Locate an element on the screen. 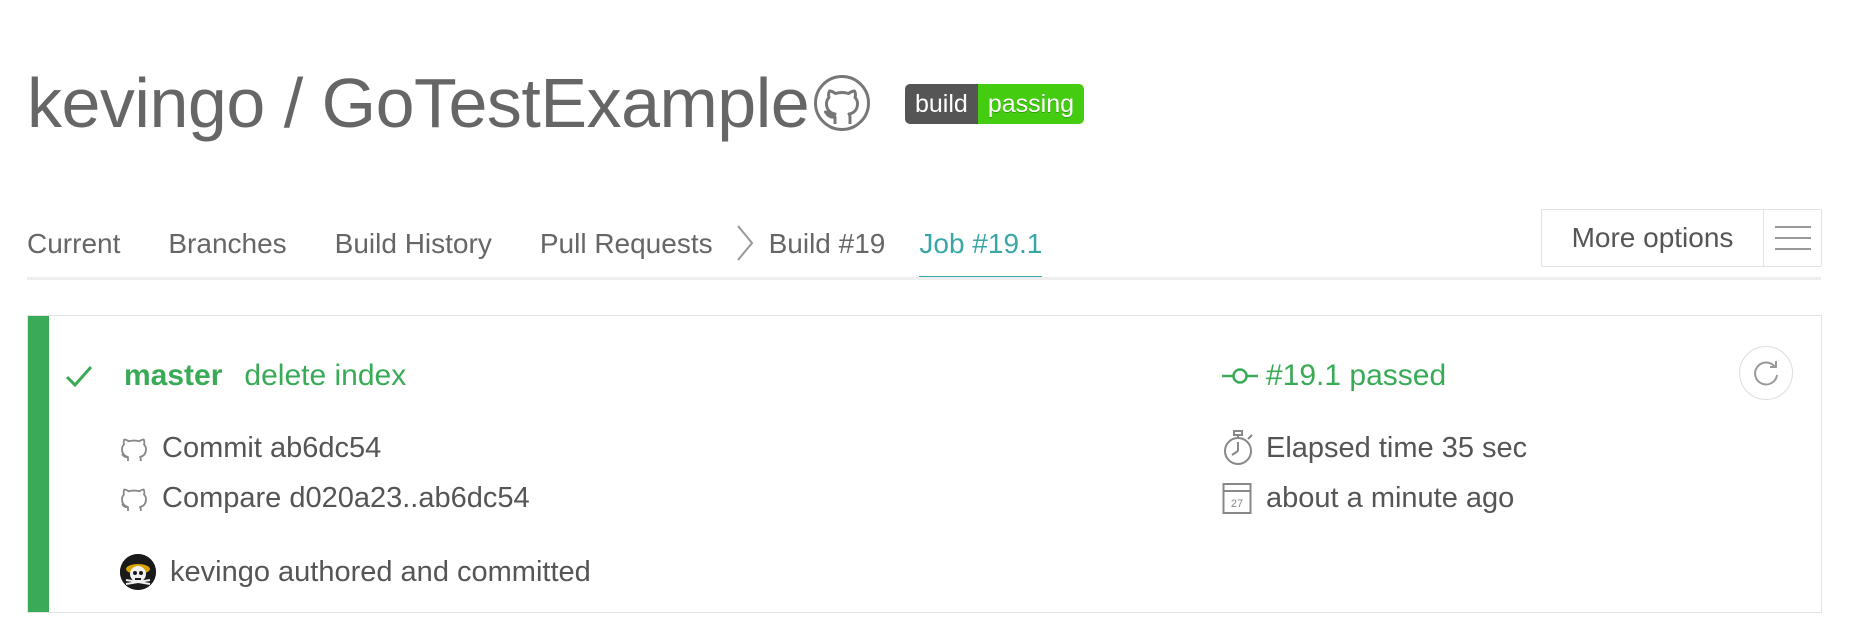  author-info: kevingo authored and committed is located at coordinates (380, 571).